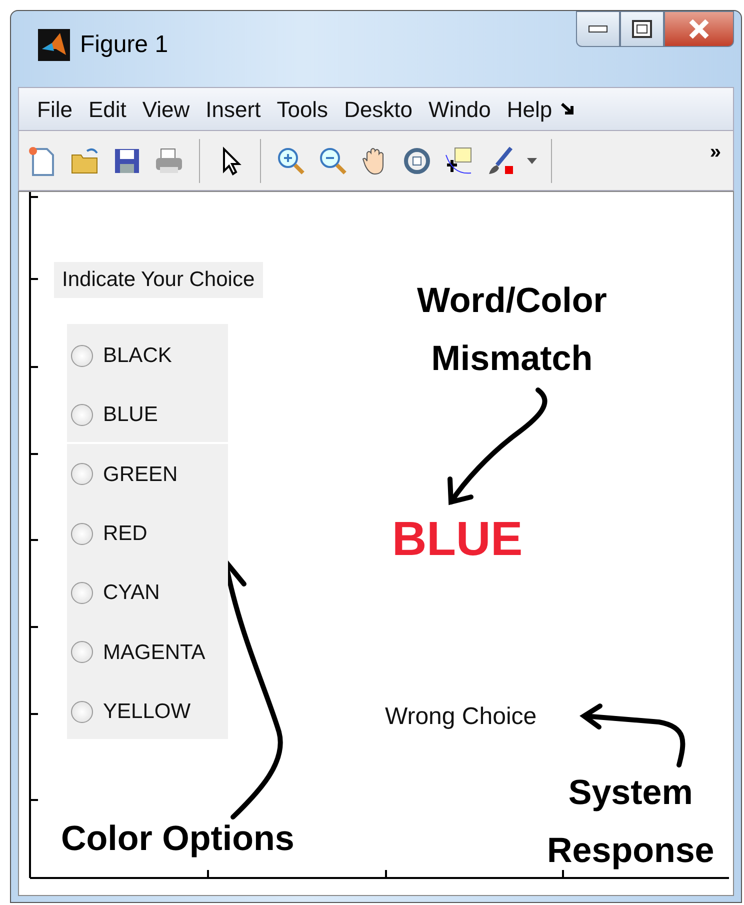  What do you see at coordinates (107, 109) in the screenshot?
I see `menu-item: Edit` at bounding box center [107, 109].